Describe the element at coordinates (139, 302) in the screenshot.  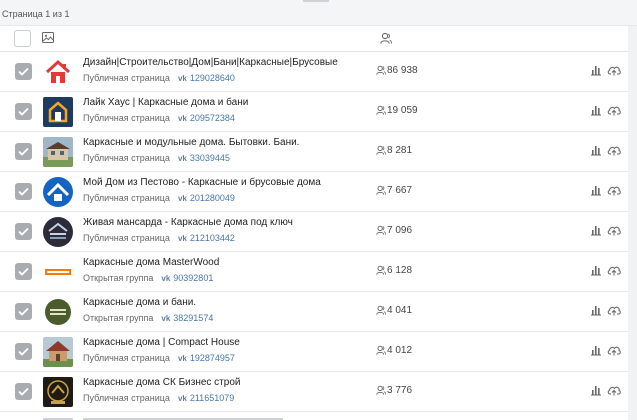
I see `community-title: Каркасные дома и бани.` at that location.